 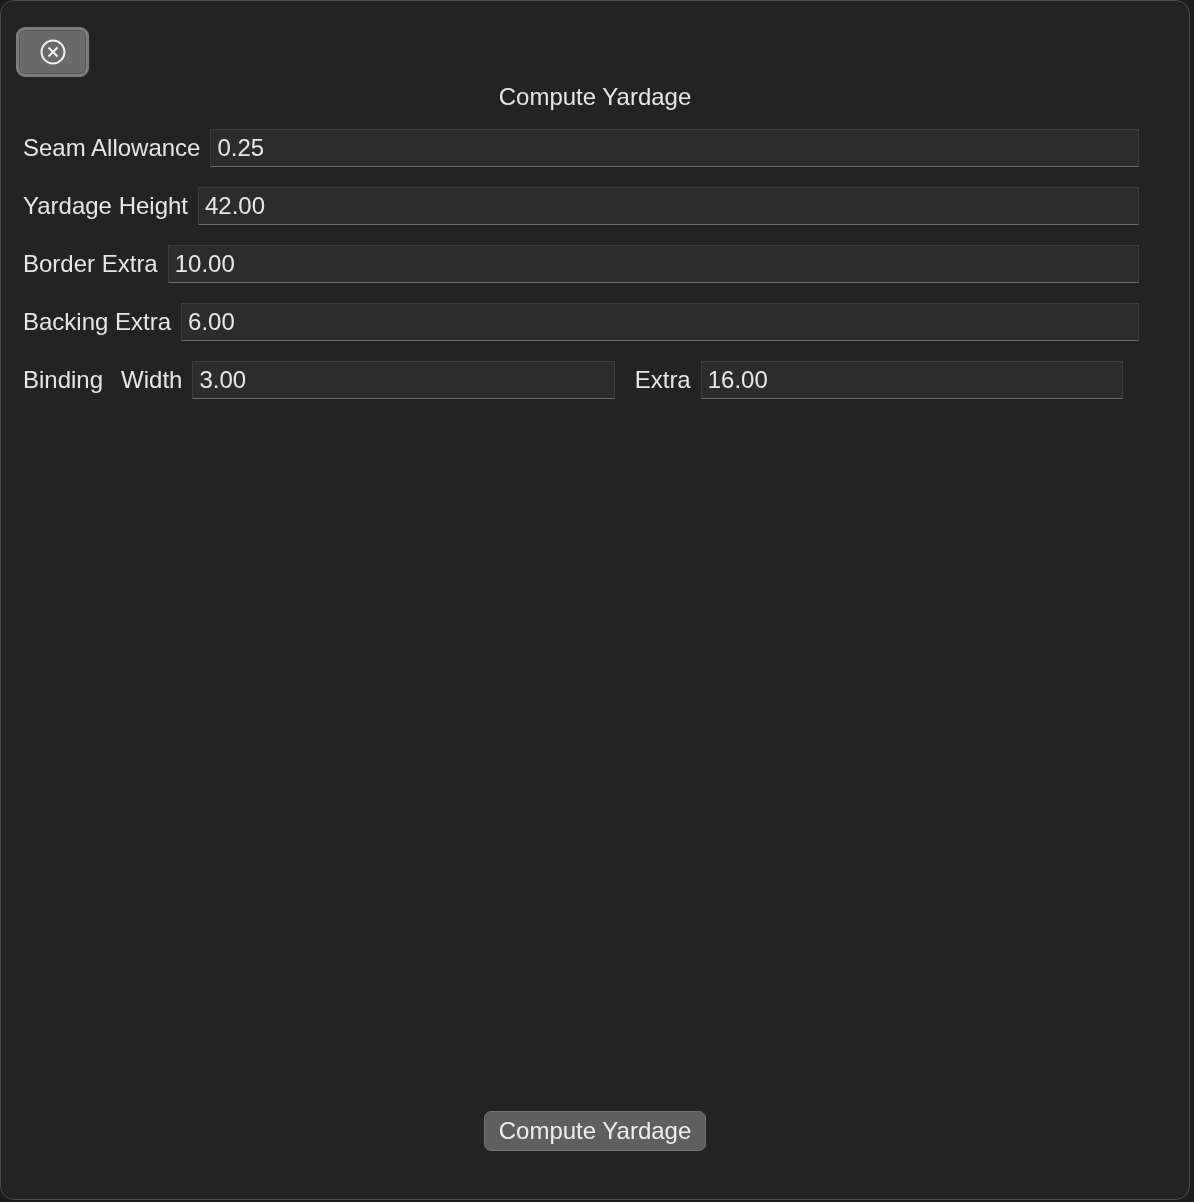 I want to click on compute-button: Compute Yardage, so click(x=595, y=1131).